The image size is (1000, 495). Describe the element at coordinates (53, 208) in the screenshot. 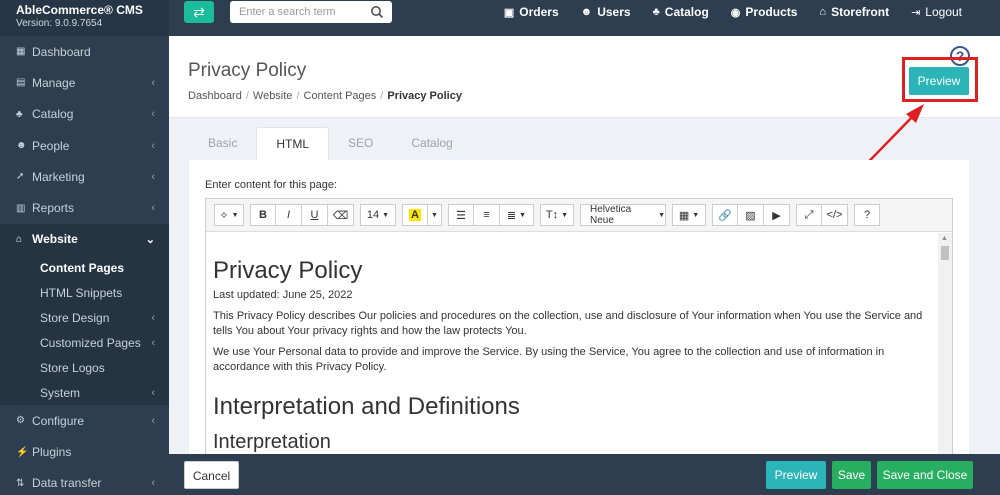

I see `sidebar-item-label: Reports` at that location.